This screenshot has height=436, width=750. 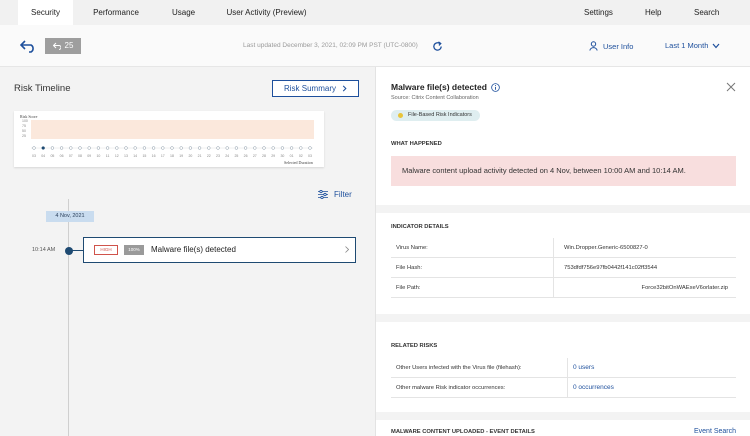 What do you see at coordinates (437, 46) in the screenshot?
I see `refresh-icon` at bounding box center [437, 46].